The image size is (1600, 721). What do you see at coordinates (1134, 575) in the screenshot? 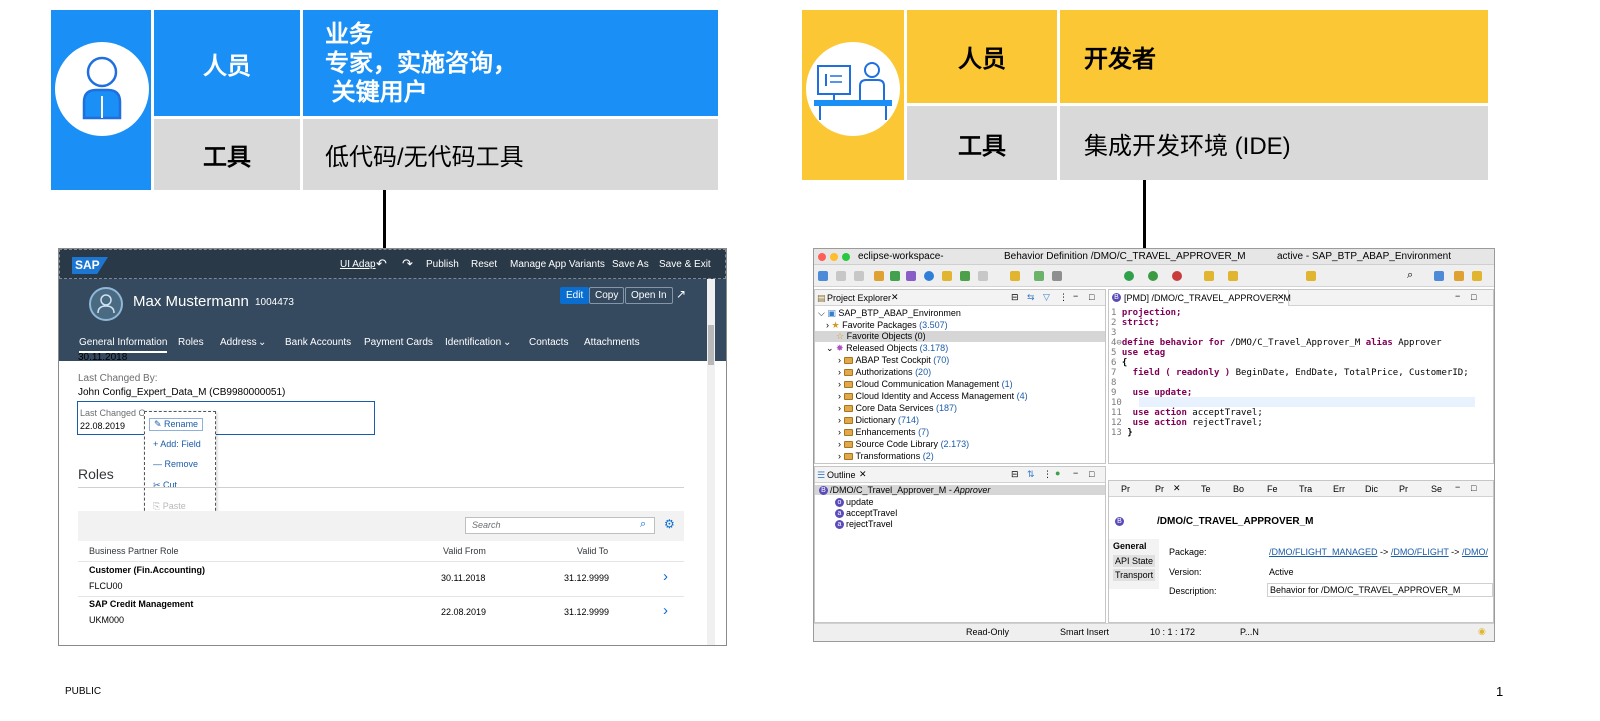
I see `transport-section-tab: Transport` at bounding box center [1134, 575].